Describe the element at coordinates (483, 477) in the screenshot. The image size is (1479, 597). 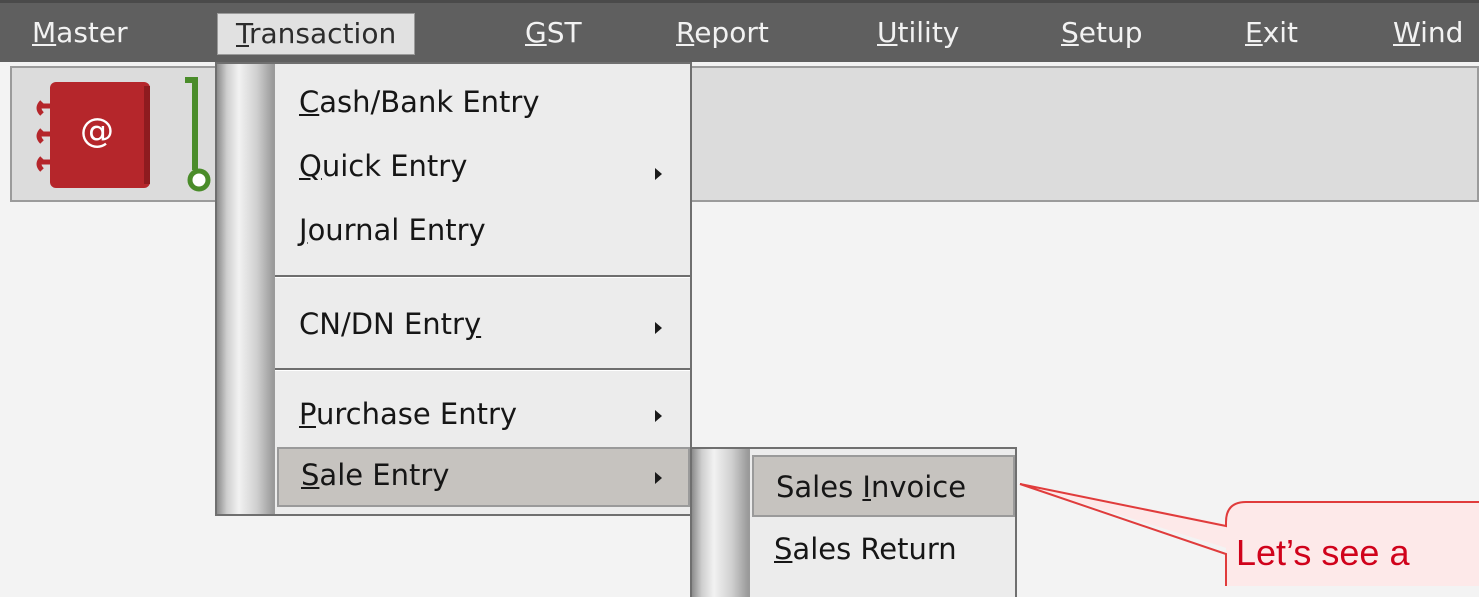
I see `menu-item-sale-entry: Sale Entry` at that location.